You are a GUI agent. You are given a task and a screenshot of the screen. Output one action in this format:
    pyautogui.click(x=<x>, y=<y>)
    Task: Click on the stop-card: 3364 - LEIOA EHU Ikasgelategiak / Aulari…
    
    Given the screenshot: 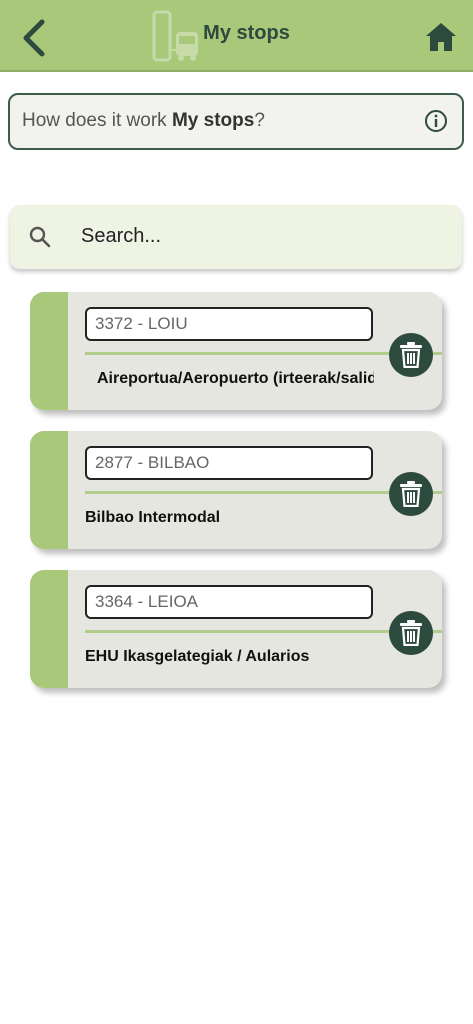 What is the action you would take?
    pyautogui.click(x=236, y=629)
    